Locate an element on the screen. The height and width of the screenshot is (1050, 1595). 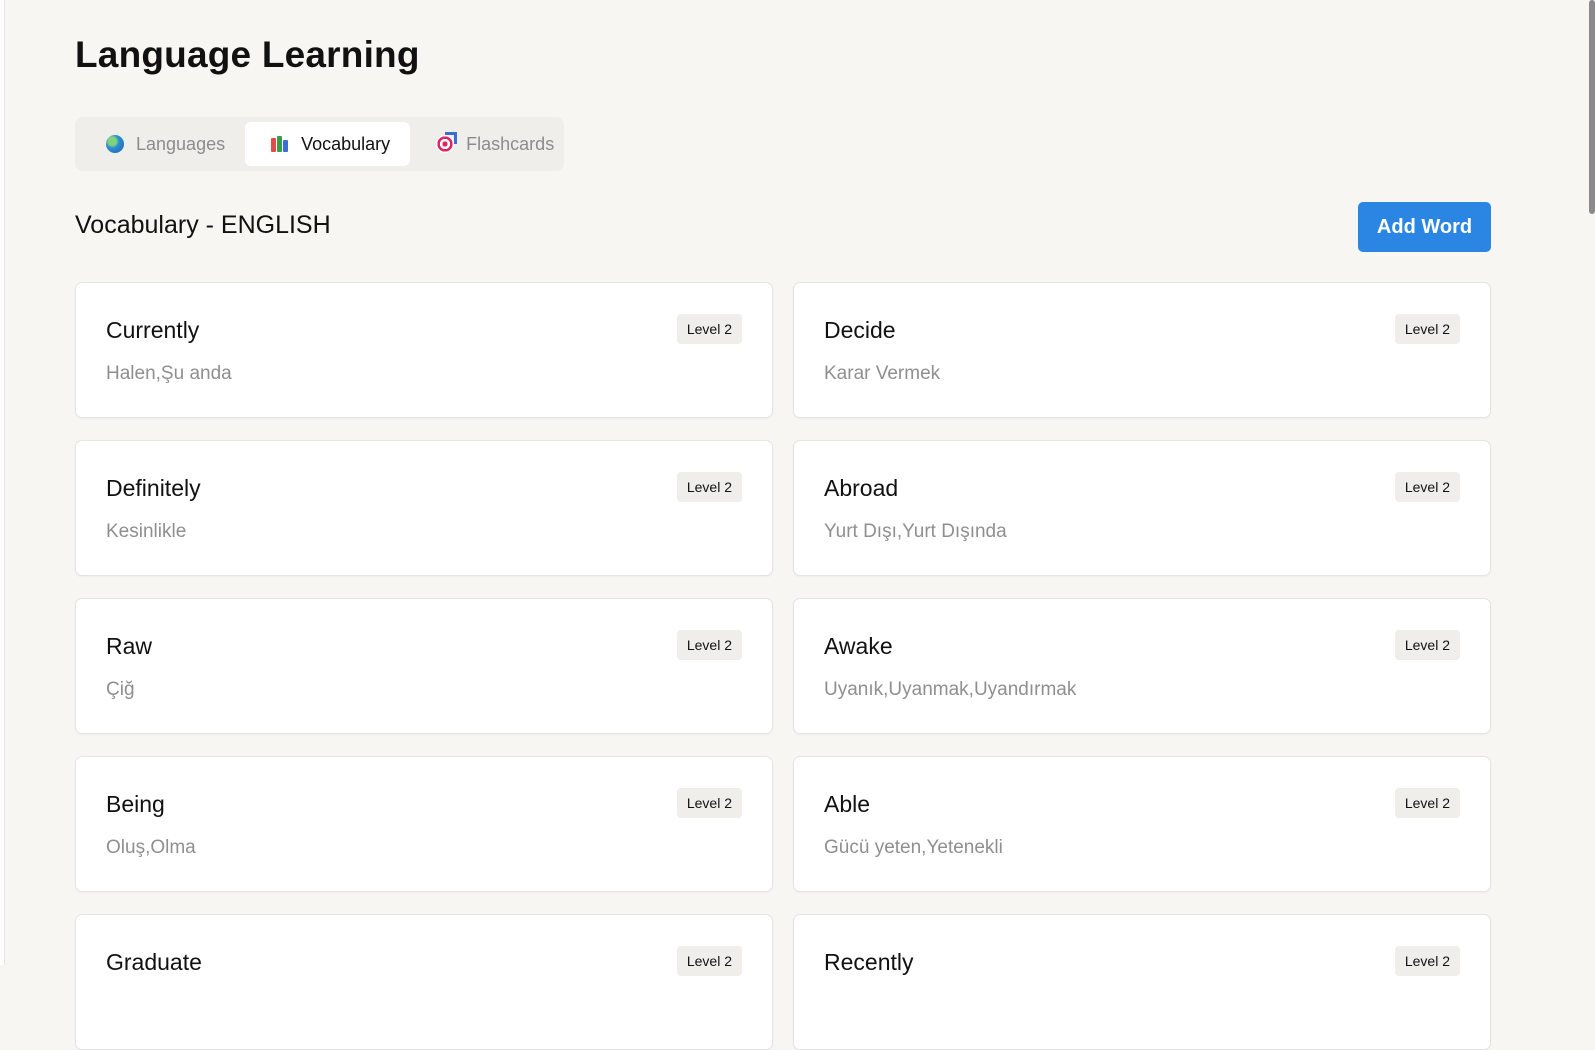
word-card: Awake Uyanık,Uyanmak,Uyandırmak Level 2 is located at coordinates (1142, 666).